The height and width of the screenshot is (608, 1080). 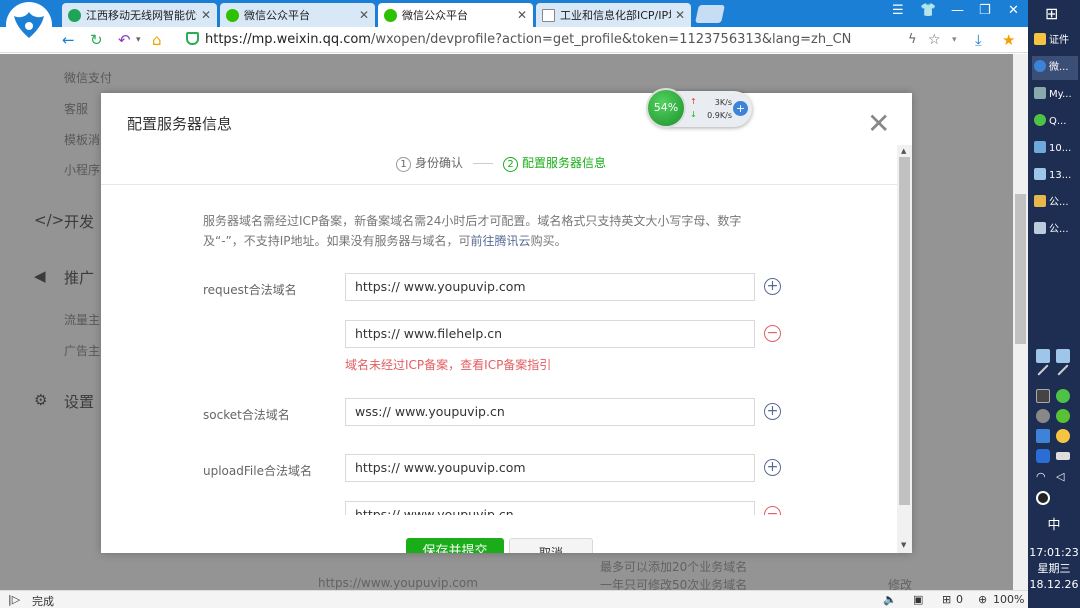 What do you see at coordinates (934, 40) in the screenshot?
I see `bookmark-star-icon: ☆` at bounding box center [934, 40].